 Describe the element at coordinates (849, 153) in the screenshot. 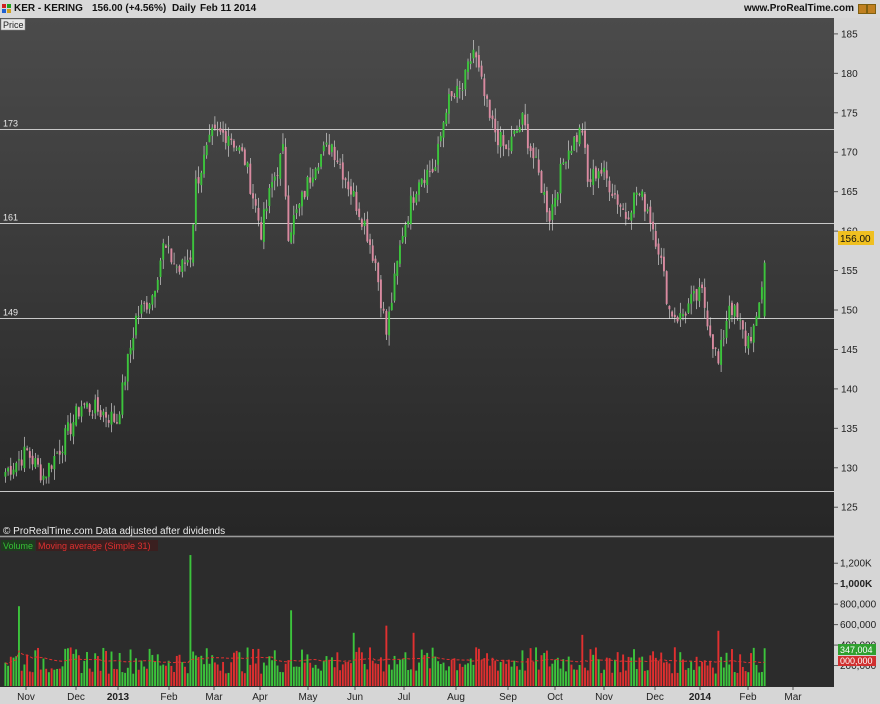

I see `price-tick-label: 170` at that location.